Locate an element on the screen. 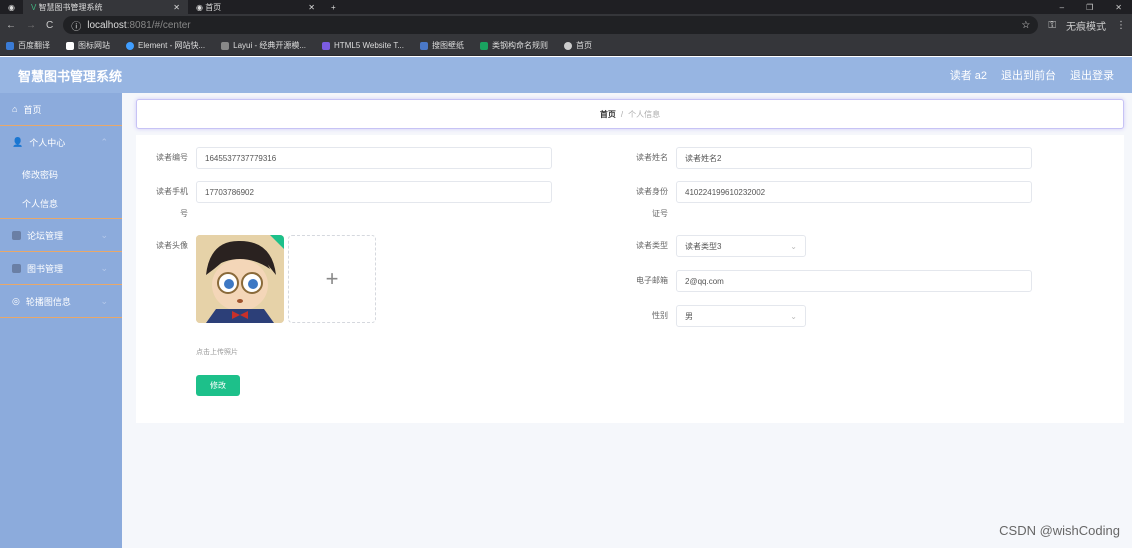 This screenshot has width=1132, height=548. upload-image-button: + is located at coordinates (332, 279).